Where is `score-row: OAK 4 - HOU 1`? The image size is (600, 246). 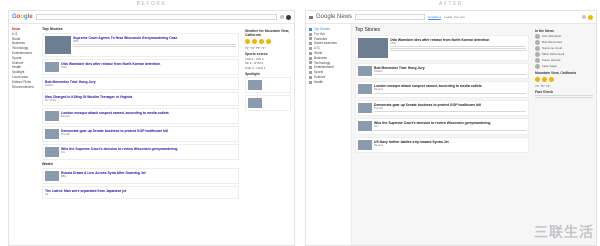
score-row: OAK 4 - HOU 1 is located at coordinates (268, 68).